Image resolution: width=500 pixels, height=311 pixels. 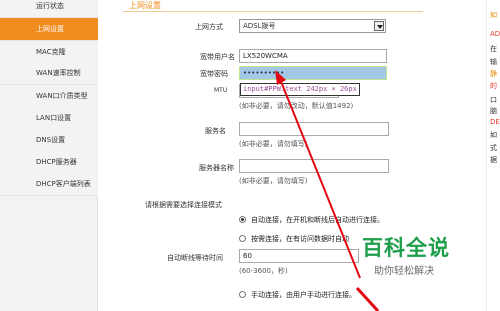 What do you see at coordinates (300, 239) in the screenshot?
I see `on-demand-label: 按需连接，在有访问数据时自动` at bounding box center [300, 239].